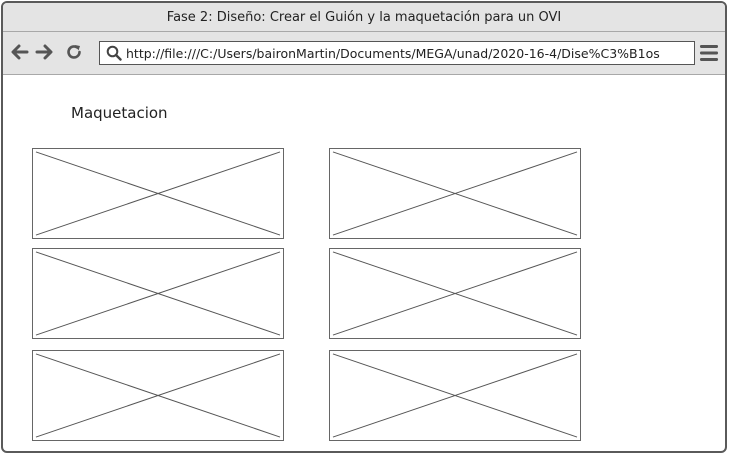 The image size is (730, 456). I want to click on forward-arrow-icon, so click(44, 52).